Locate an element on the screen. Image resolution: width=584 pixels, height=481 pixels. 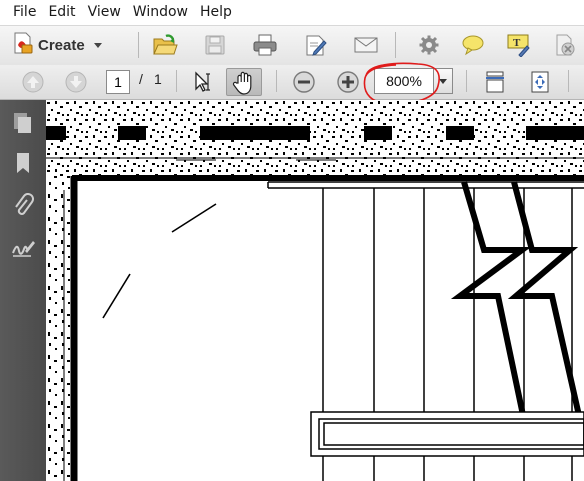
select-tool-button is located at coordinates (202, 82).